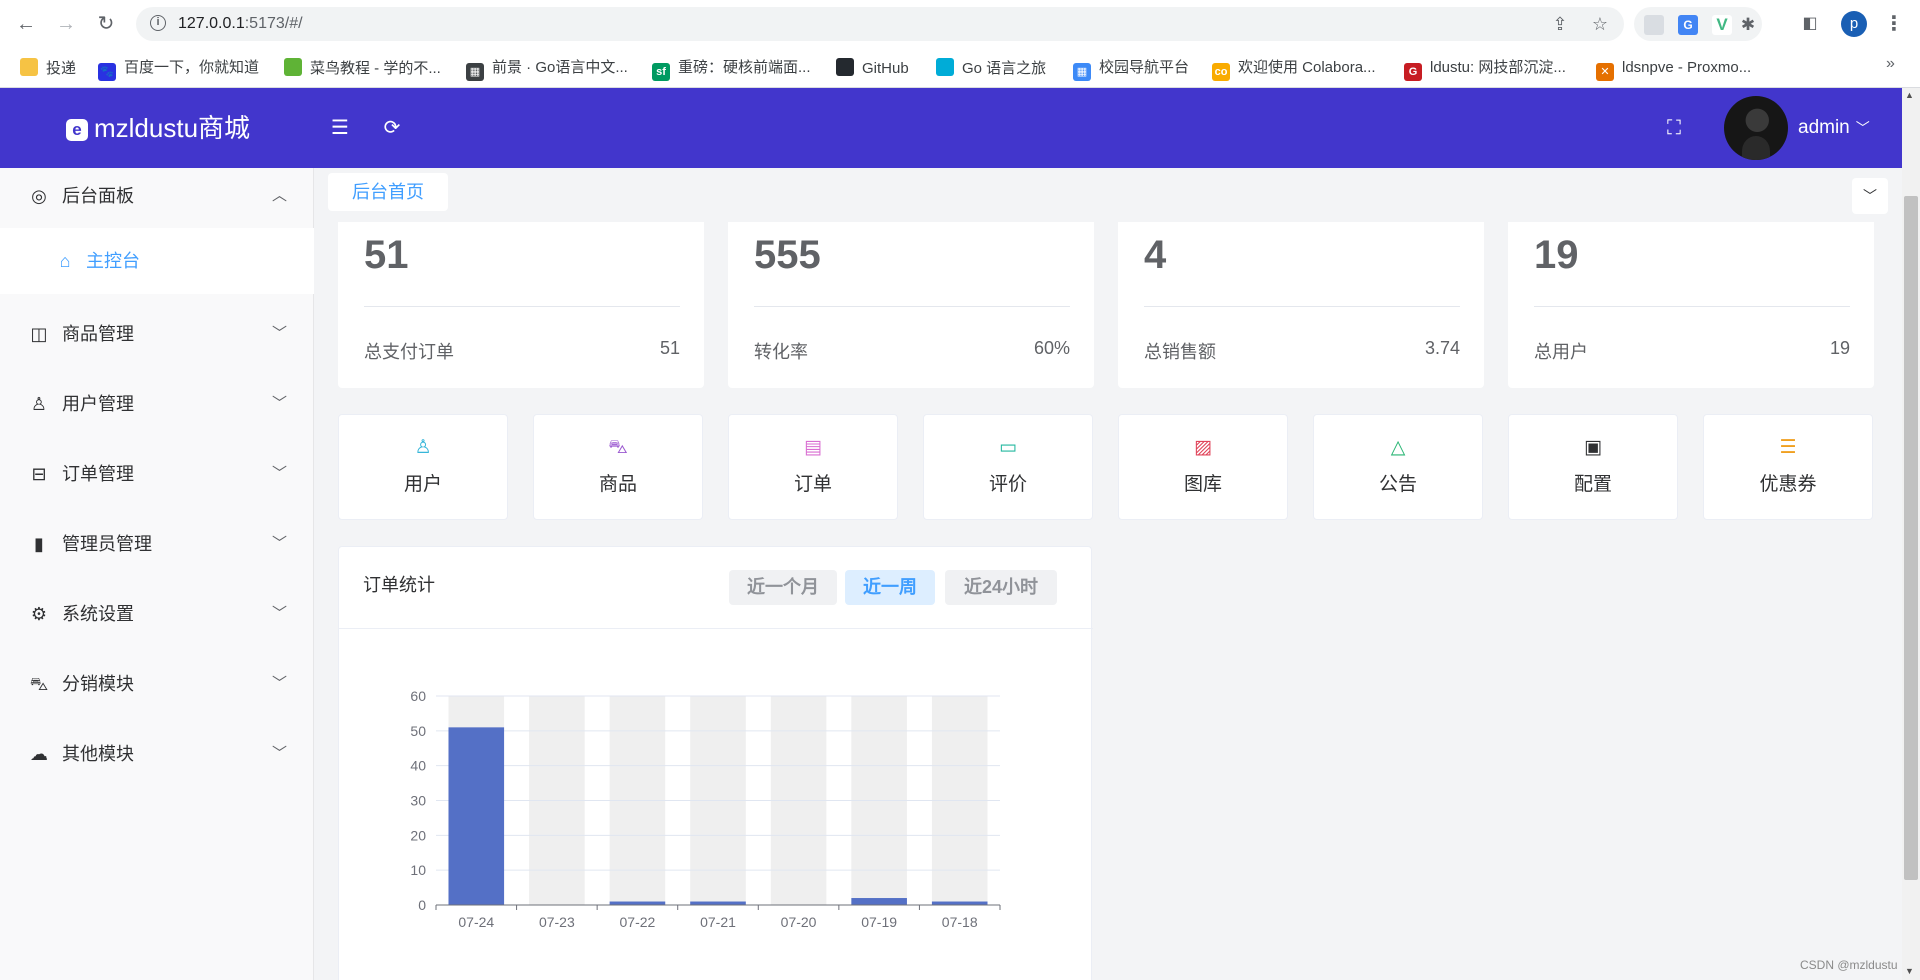 This screenshot has height=980, width=1920. I want to click on bookmark-star-icon: ☆, so click(1600, 24).